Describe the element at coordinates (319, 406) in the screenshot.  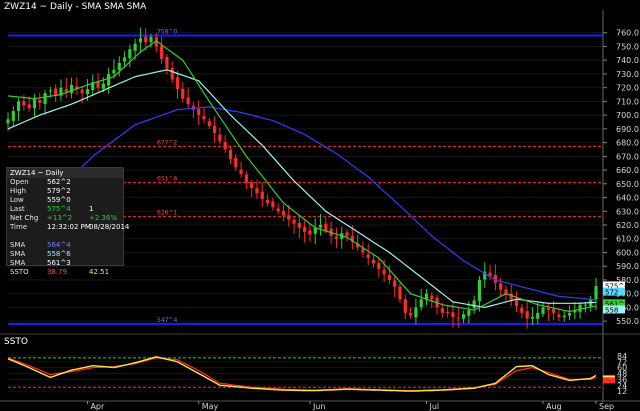
I see `date-tick-label: Jun` at that location.